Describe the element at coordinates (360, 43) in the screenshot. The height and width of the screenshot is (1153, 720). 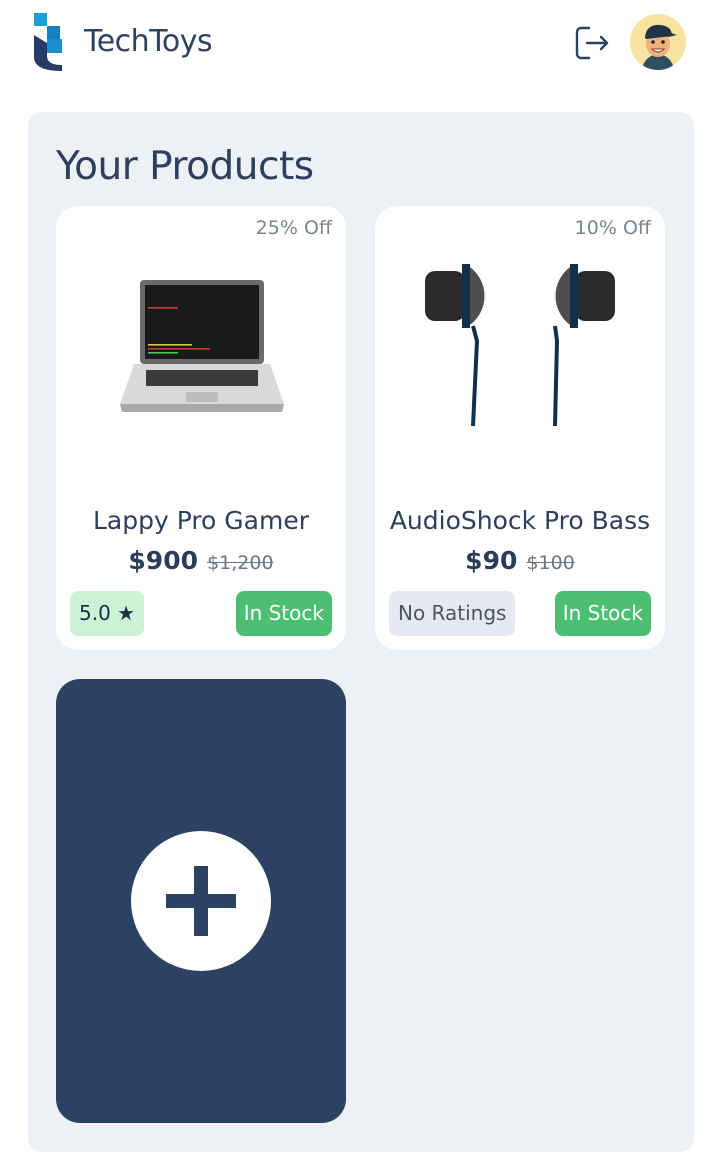
I see `app-header: TechToys` at that location.